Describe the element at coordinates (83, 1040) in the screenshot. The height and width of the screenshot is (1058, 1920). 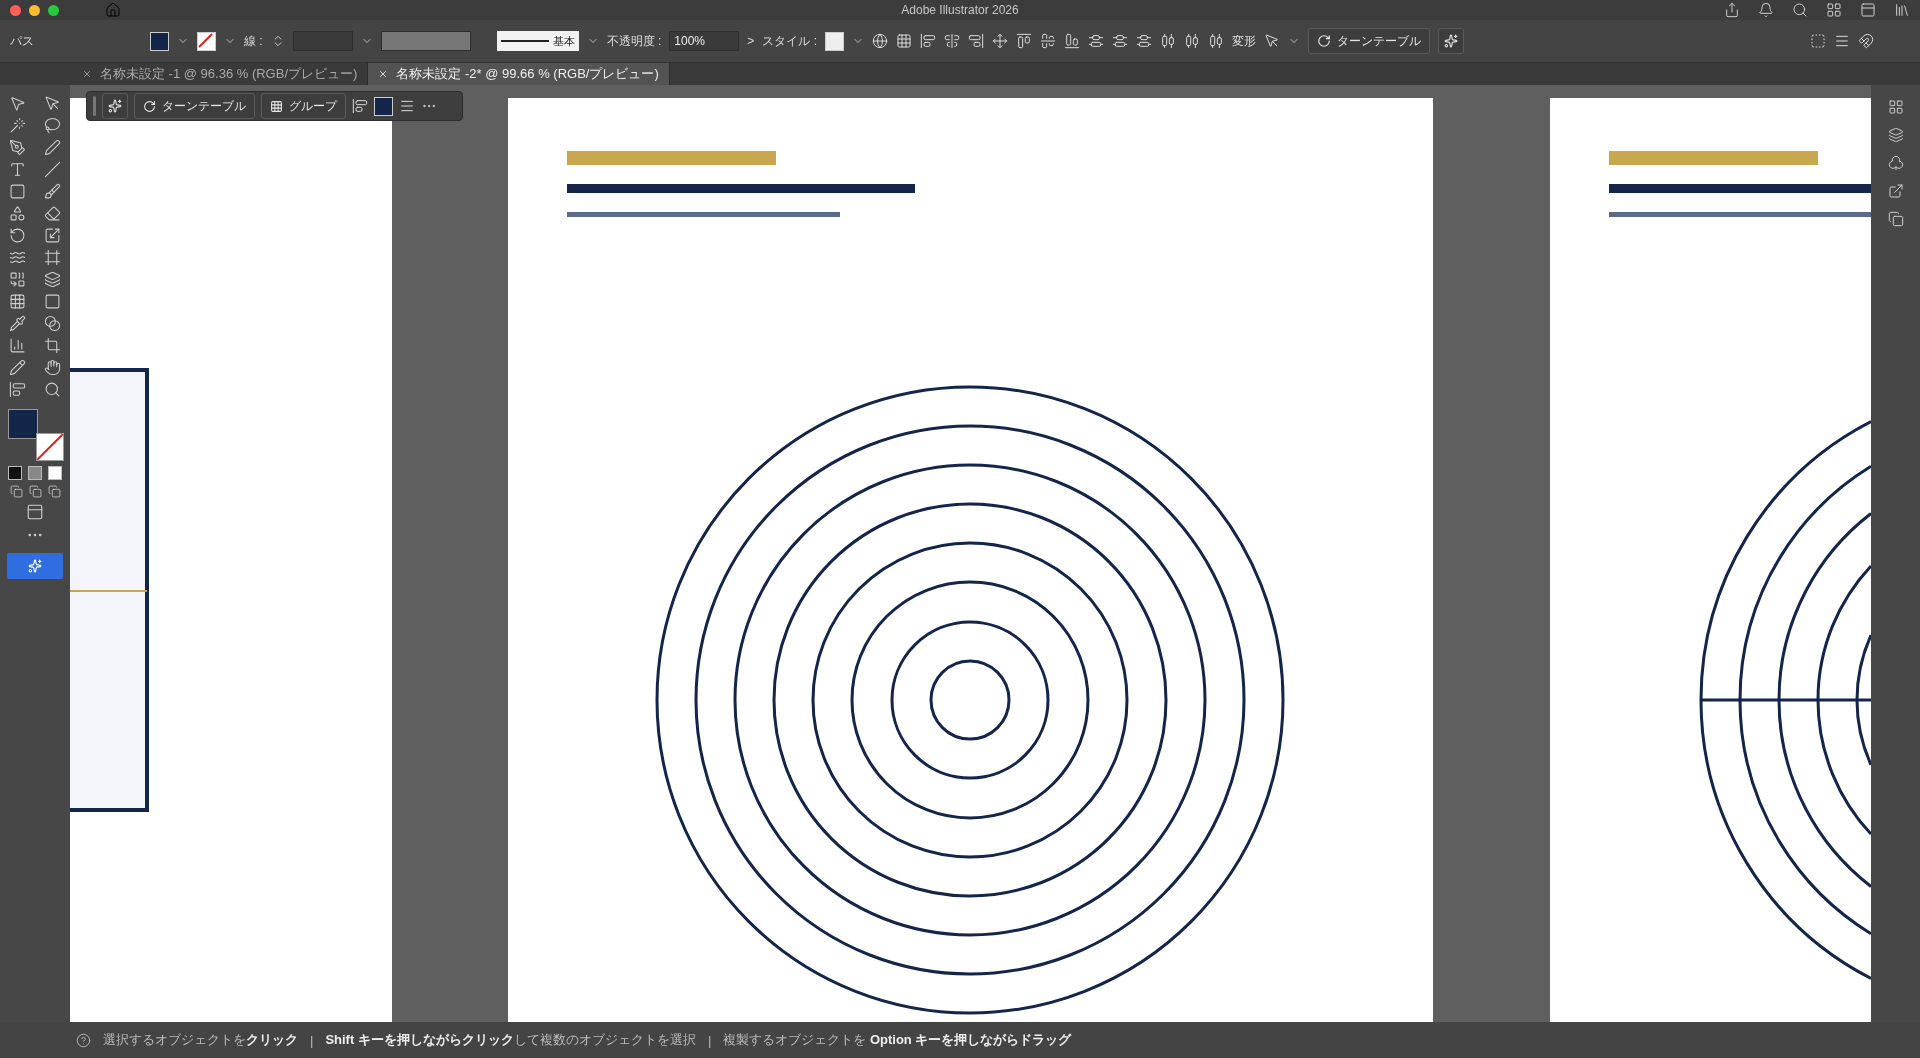
I see `help-icon` at that location.